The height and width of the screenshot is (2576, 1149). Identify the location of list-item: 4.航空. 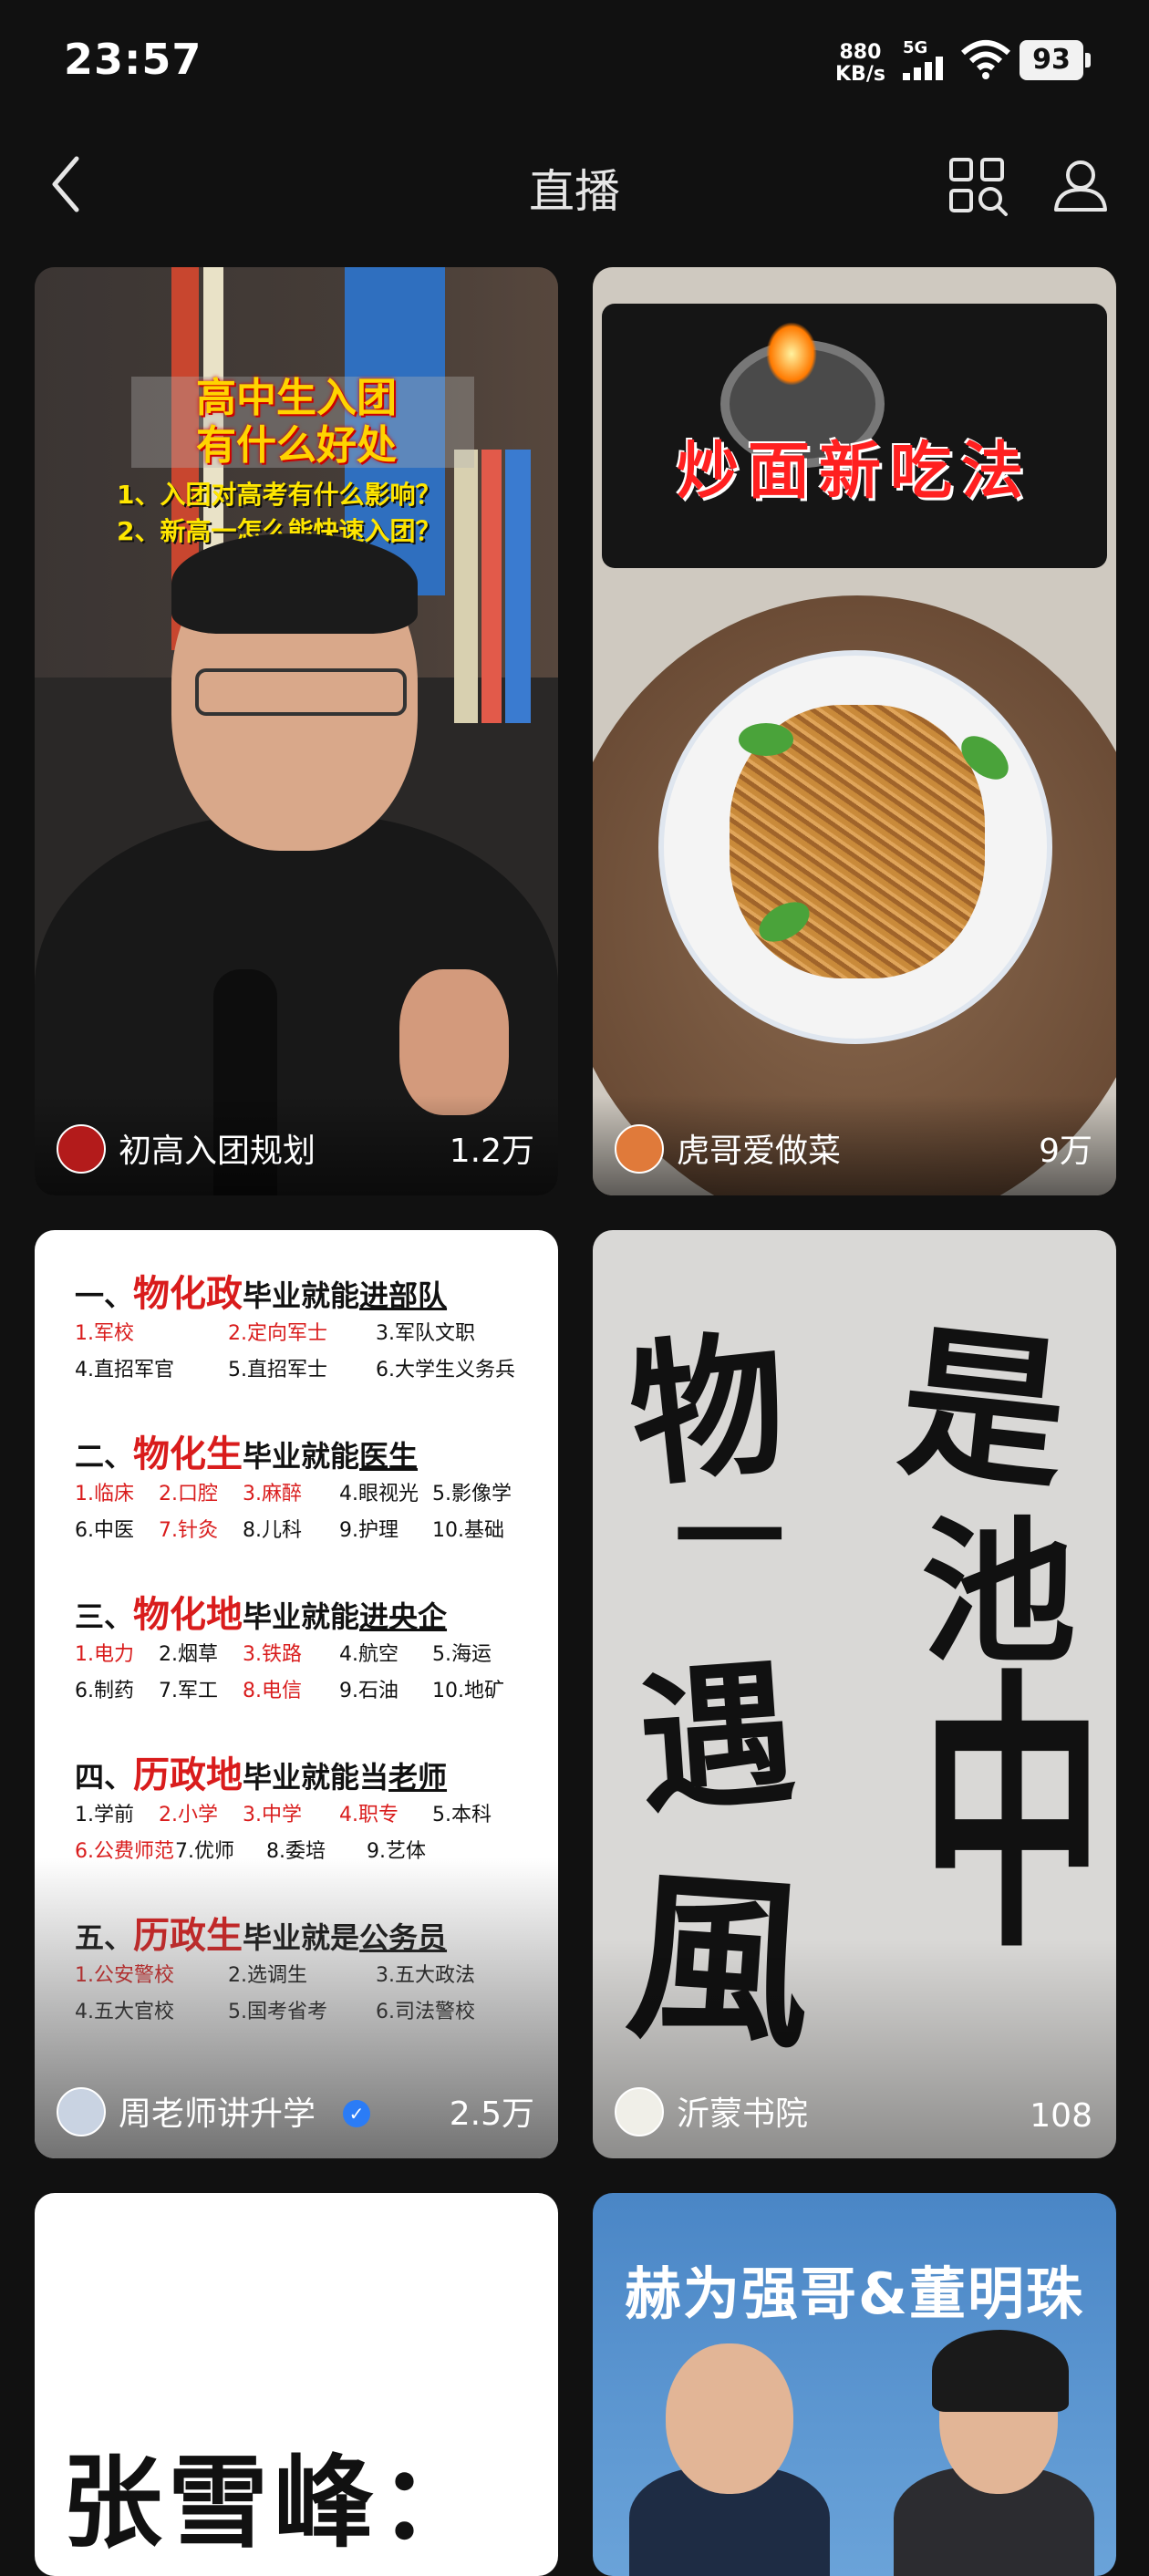
(369, 1654).